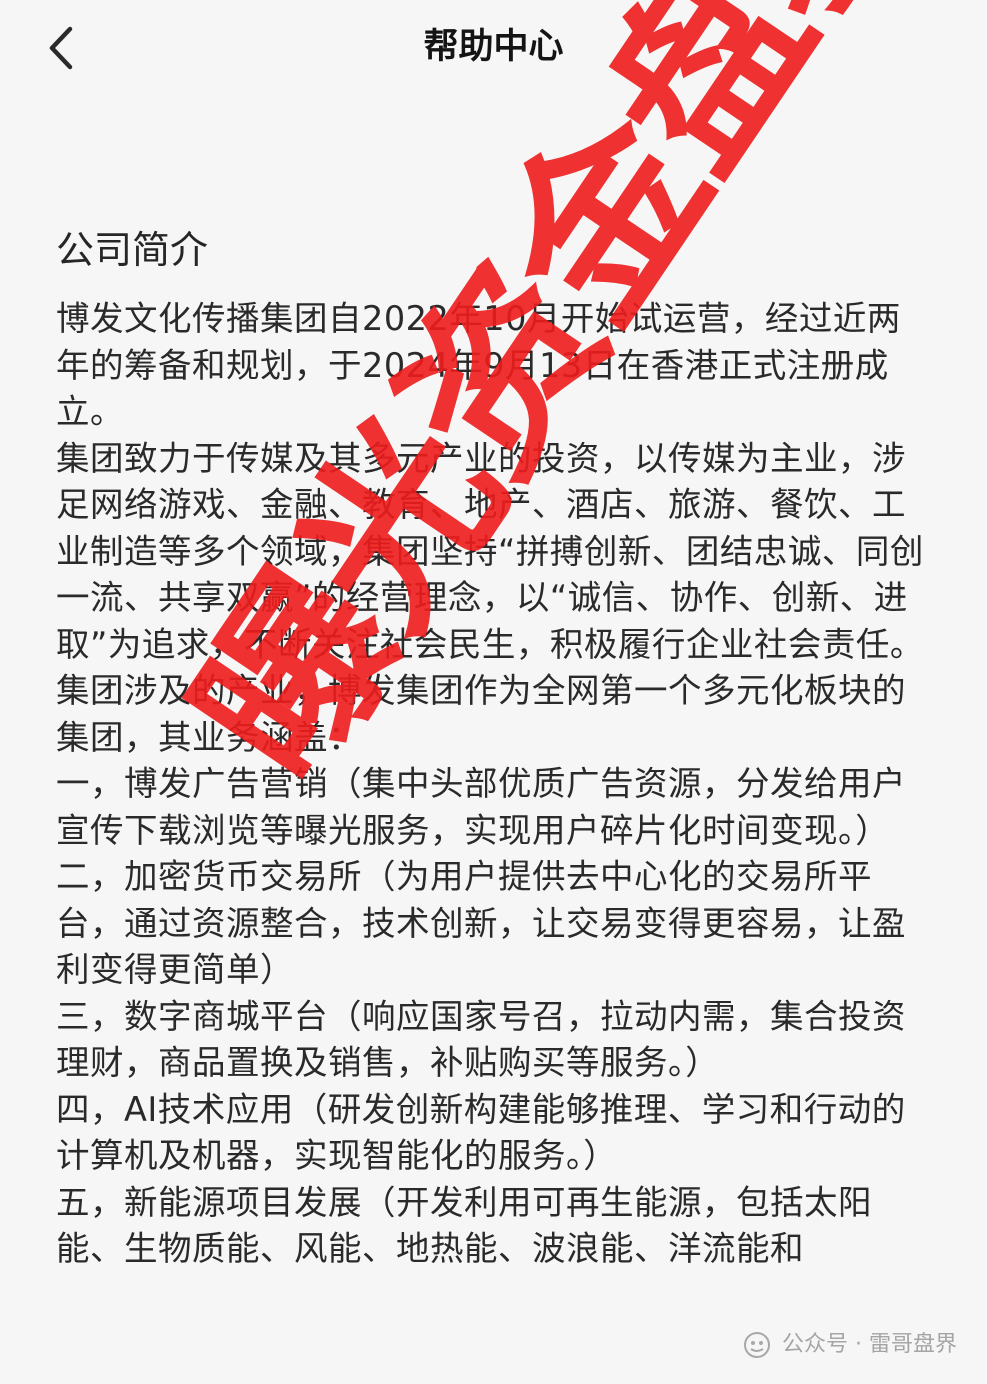  Describe the element at coordinates (757, 1345) in the screenshot. I see `wechat-official-account-icon` at that location.